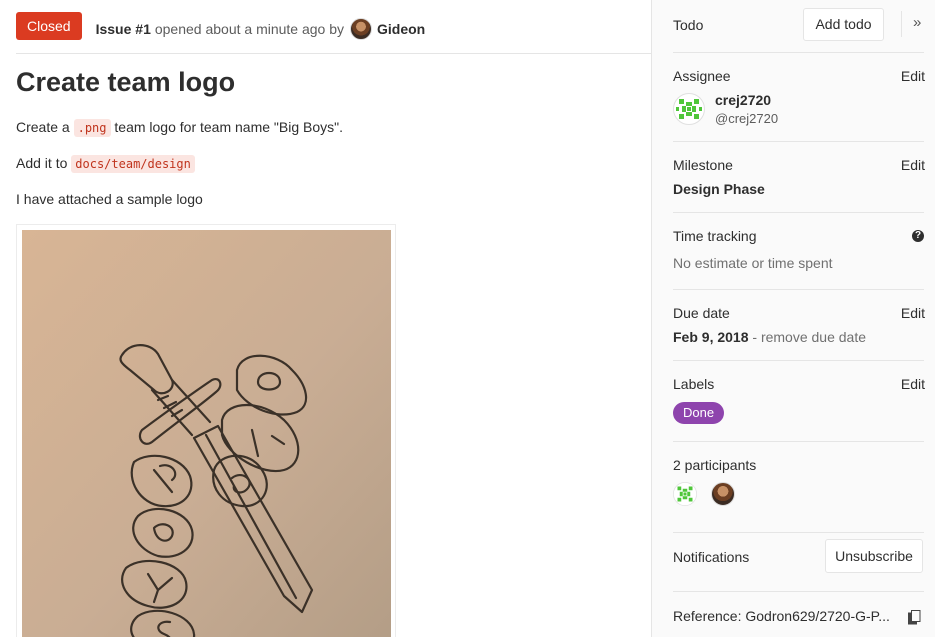 The width and height of the screenshot is (935, 637). What do you see at coordinates (799, 97) in the screenshot?
I see `assignee-block: Assignee Edit crej2720 @crej2720` at bounding box center [799, 97].